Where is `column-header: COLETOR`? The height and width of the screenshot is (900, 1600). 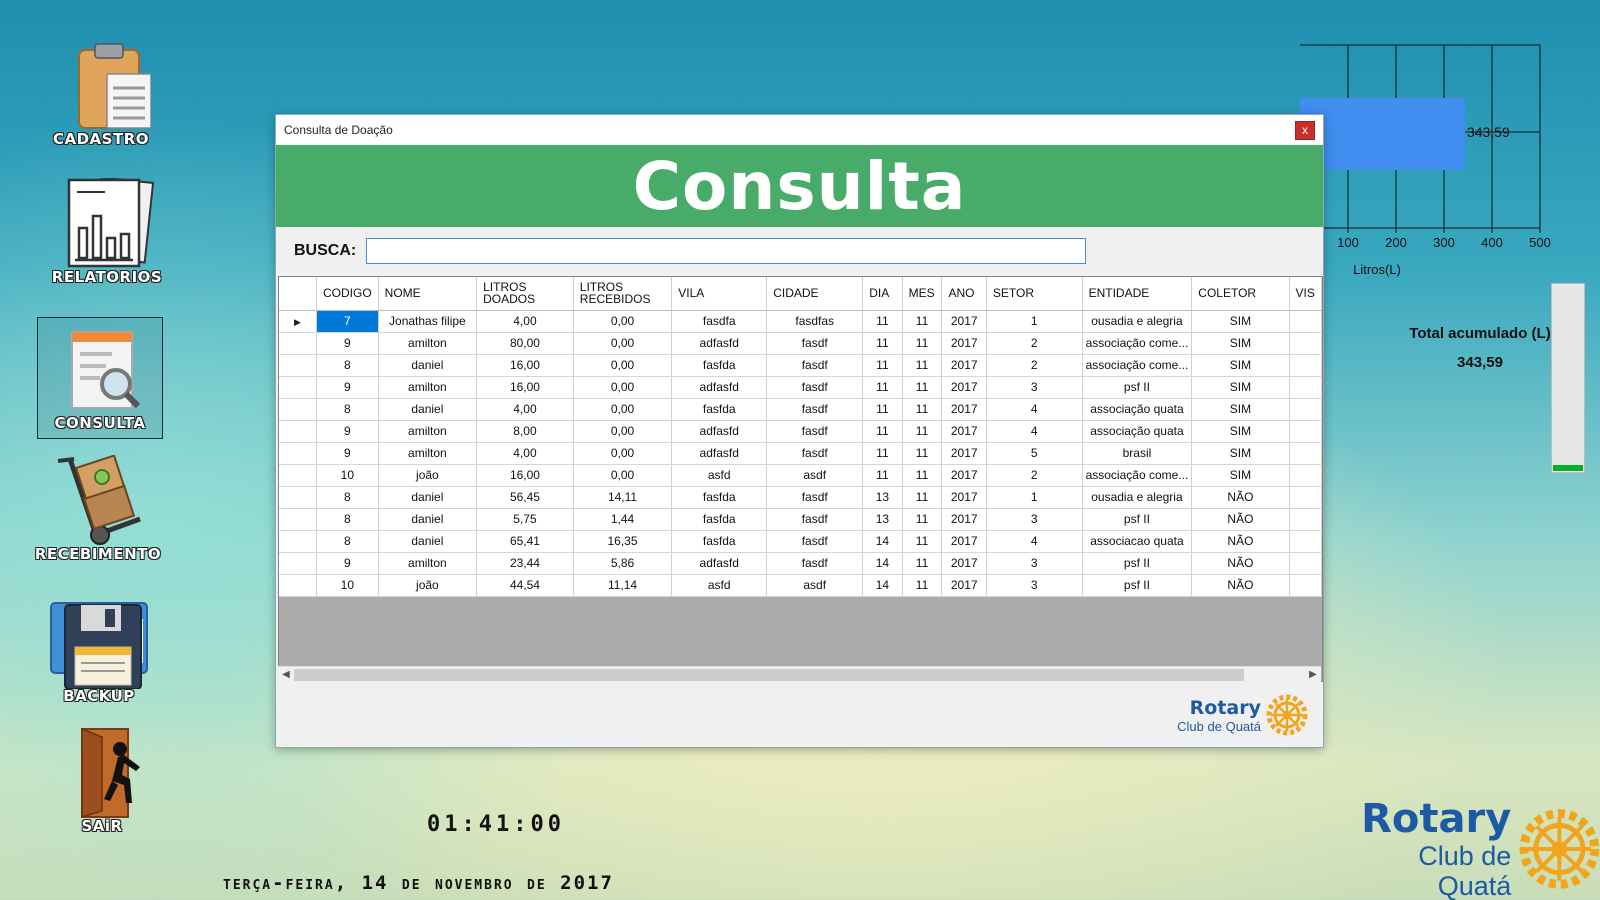 column-header: COLETOR is located at coordinates (1240, 294).